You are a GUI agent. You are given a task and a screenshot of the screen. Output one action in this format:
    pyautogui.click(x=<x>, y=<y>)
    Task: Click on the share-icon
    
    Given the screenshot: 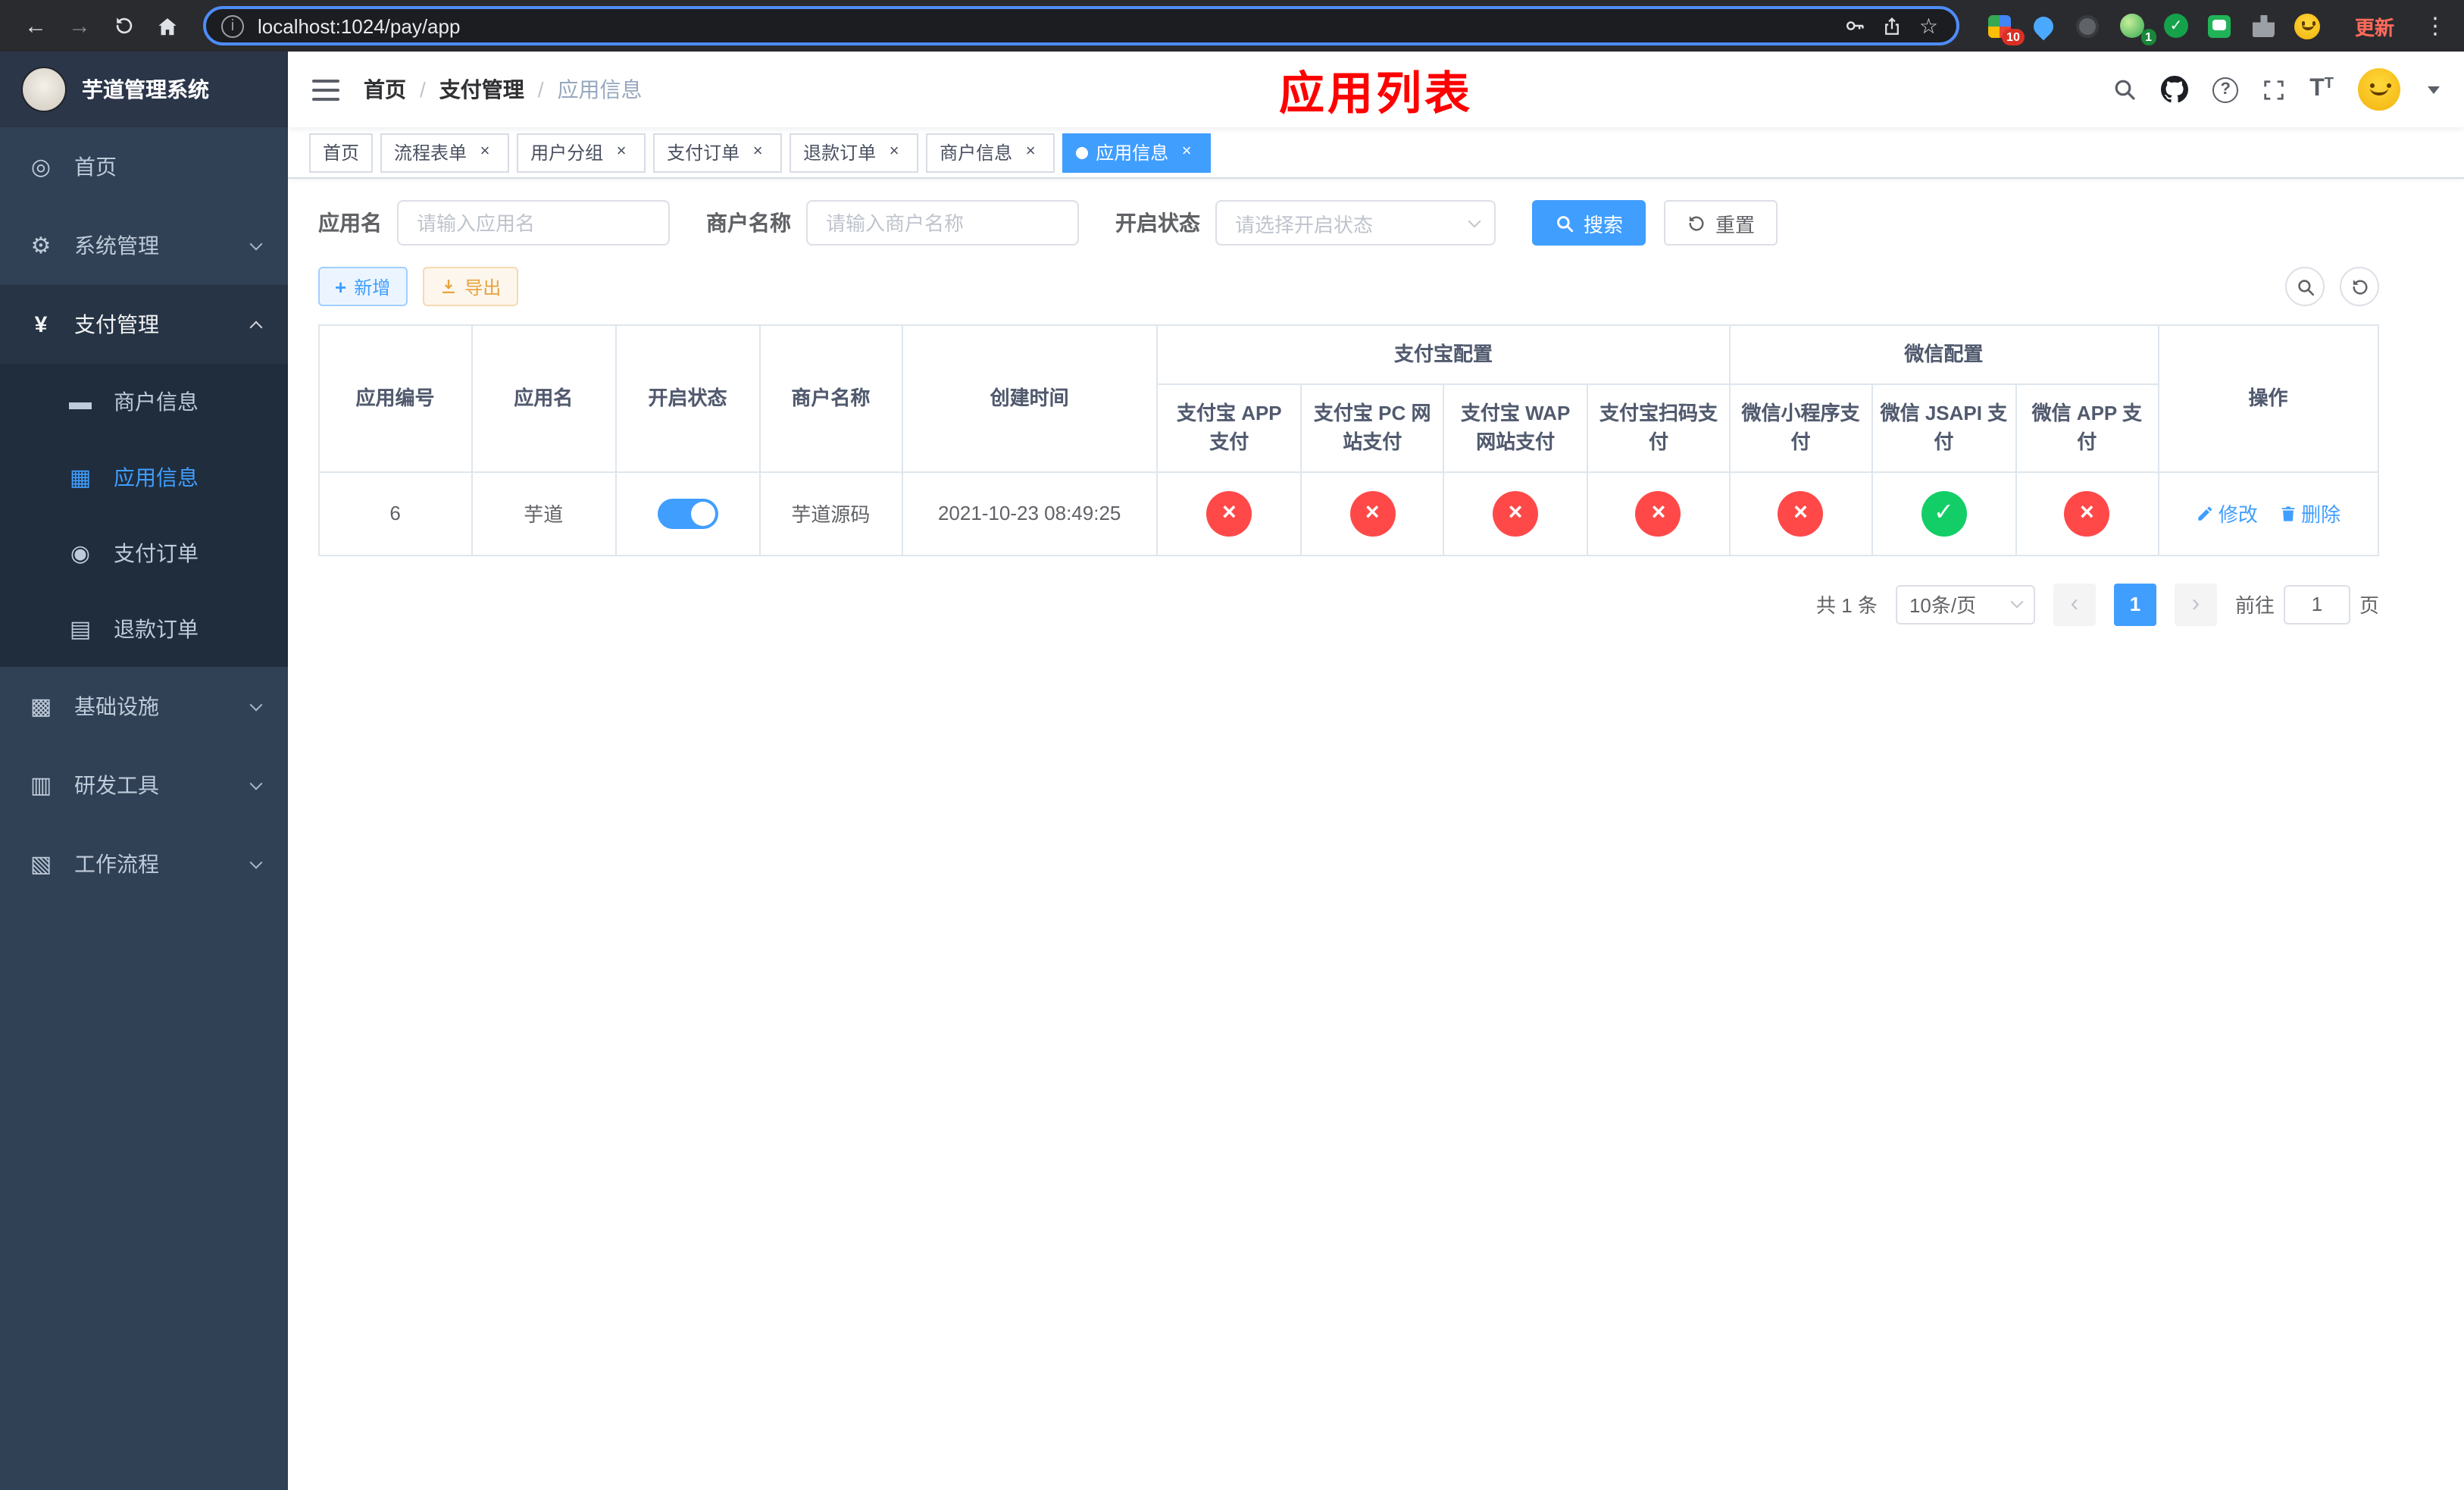 What is the action you would take?
    pyautogui.click(x=1893, y=26)
    